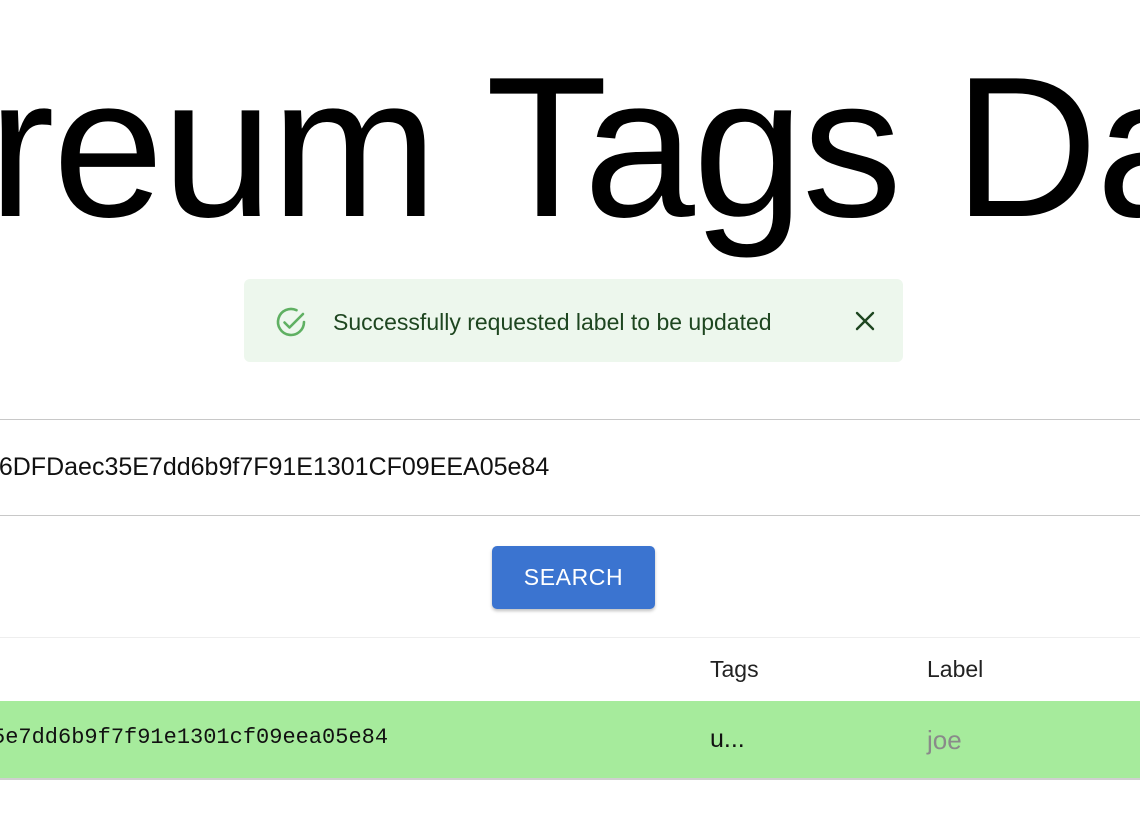 This screenshot has width=1140, height=815. I want to click on search-field, so click(570, 467).